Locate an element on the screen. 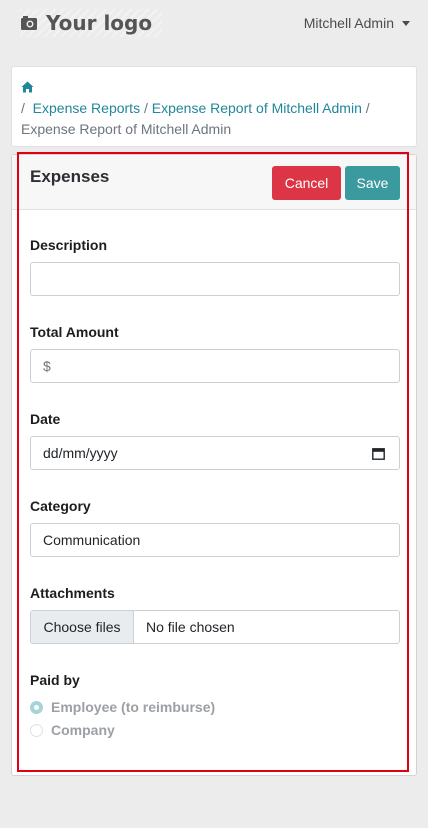  paid-by-option-employee: Employee (to reimburse) is located at coordinates (122, 707).